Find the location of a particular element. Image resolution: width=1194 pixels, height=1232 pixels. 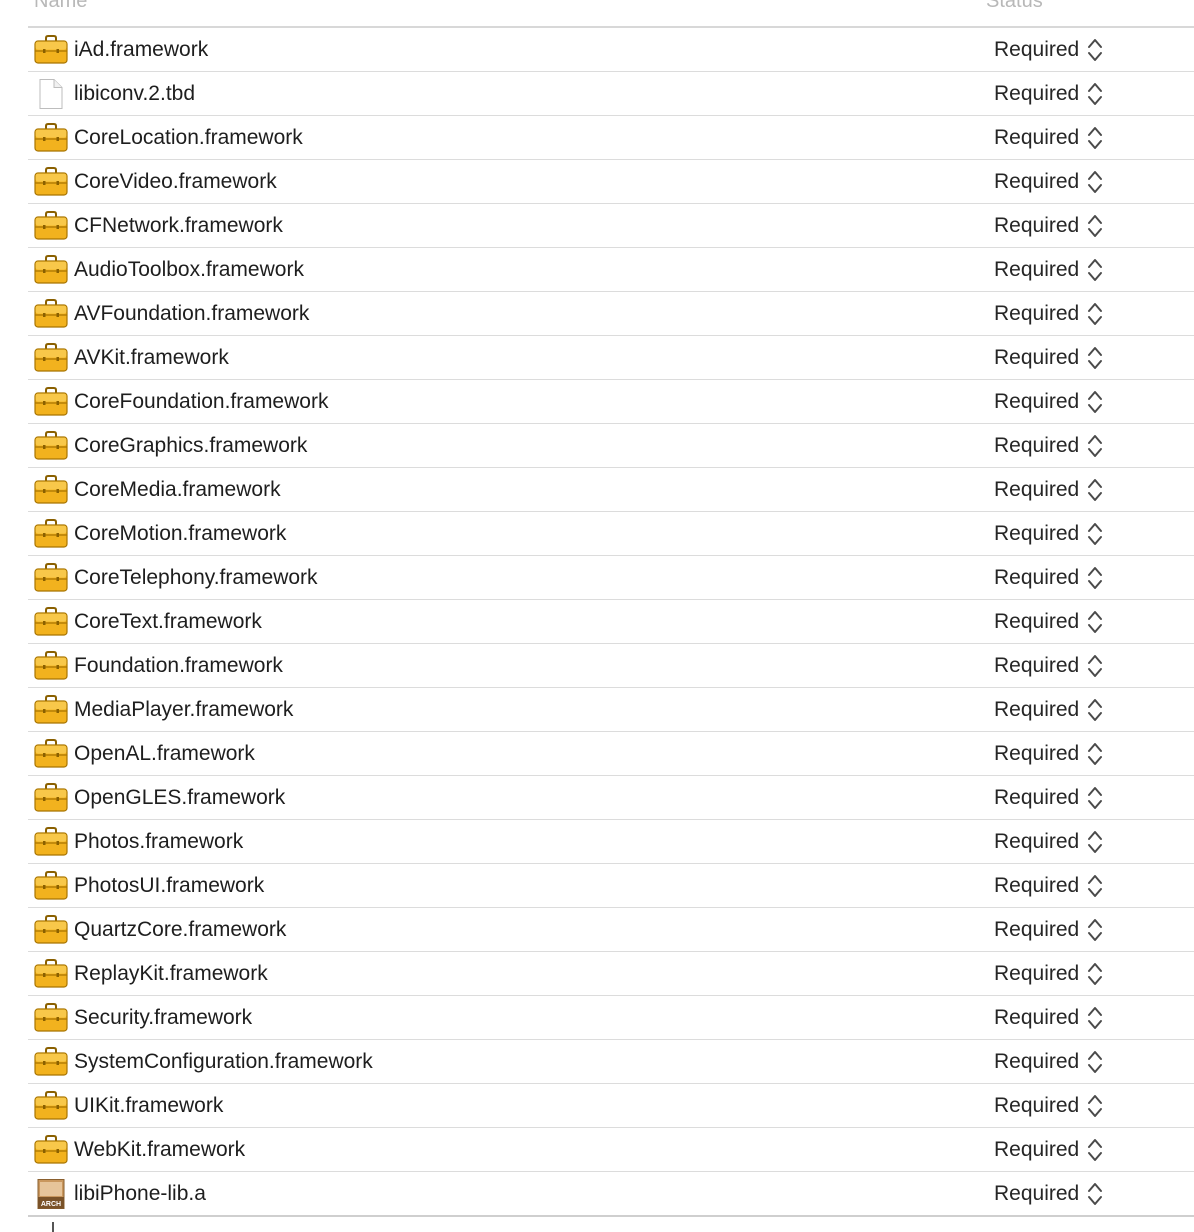

table-row: iAd.framework Required is located at coordinates (611, 50).